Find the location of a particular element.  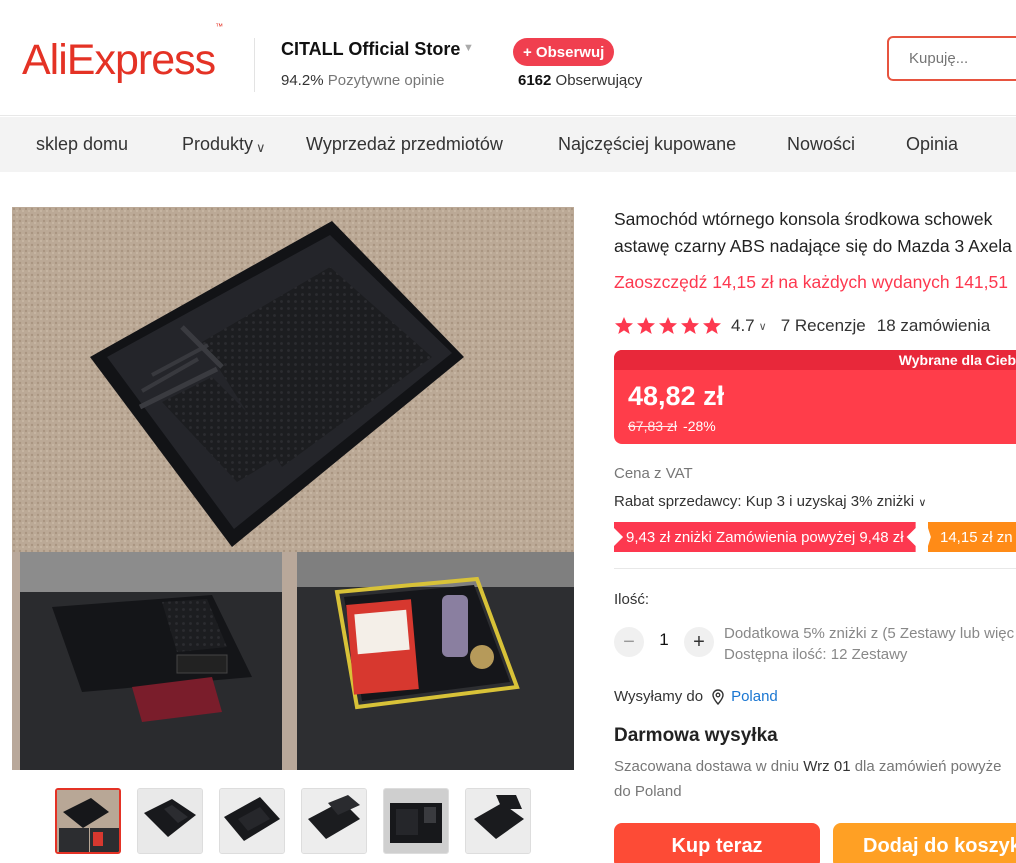

aliexpress-logo: AliExpress™ is located at coordinates (122, 53).